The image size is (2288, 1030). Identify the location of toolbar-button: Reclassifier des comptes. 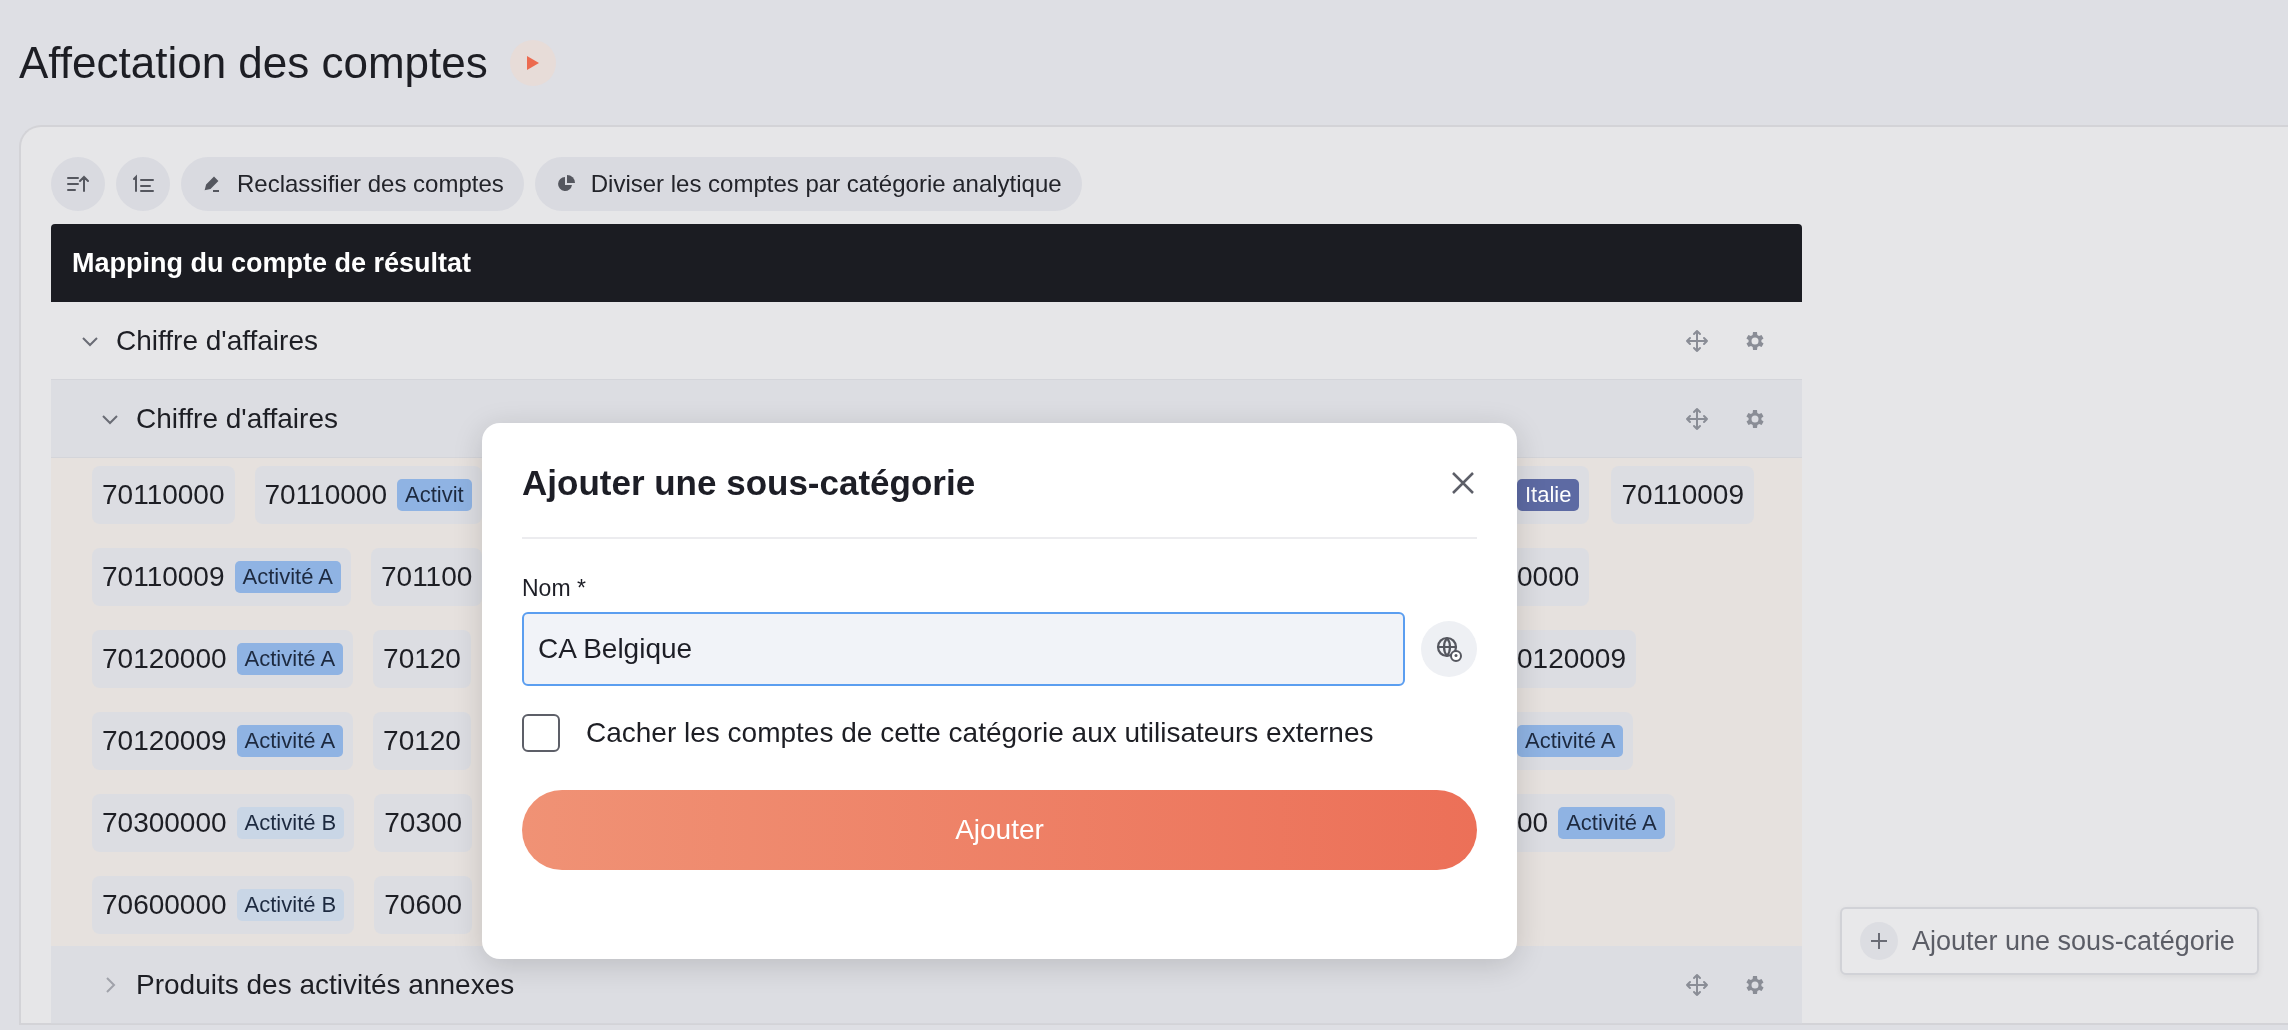
(352, 184).